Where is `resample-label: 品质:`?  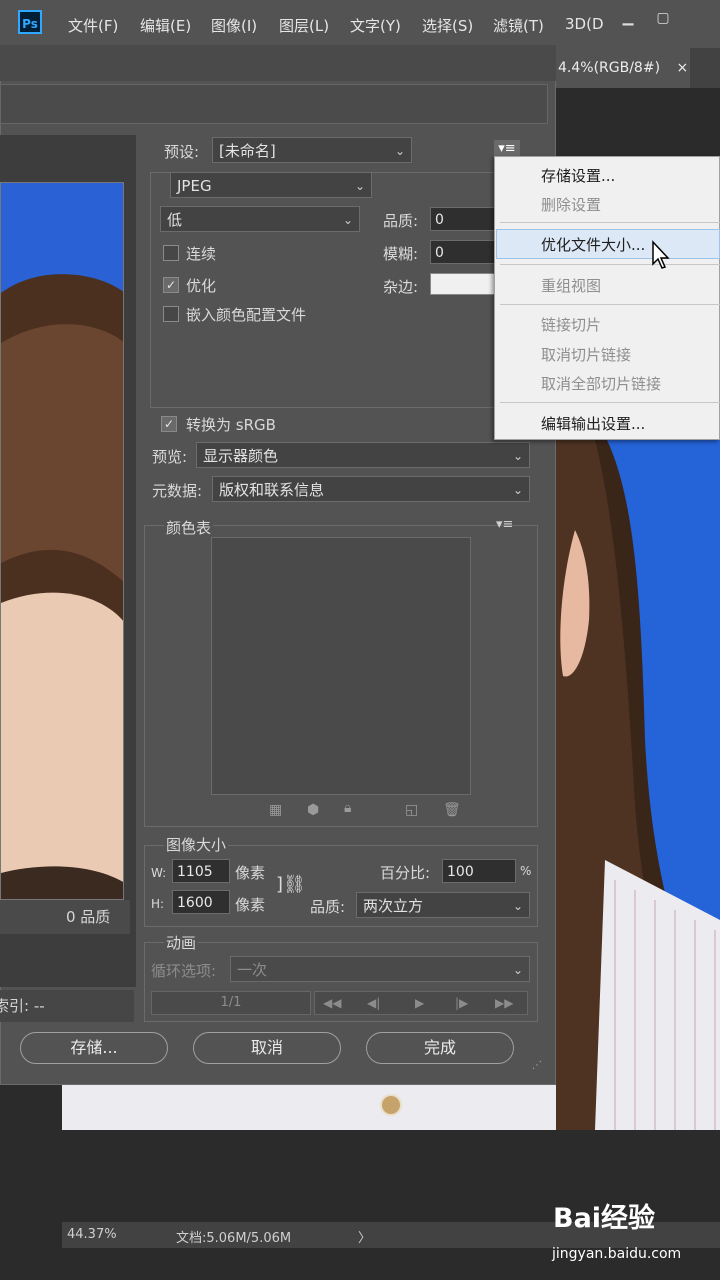
resample-label: 品质: is located at coordinates (328, 907).